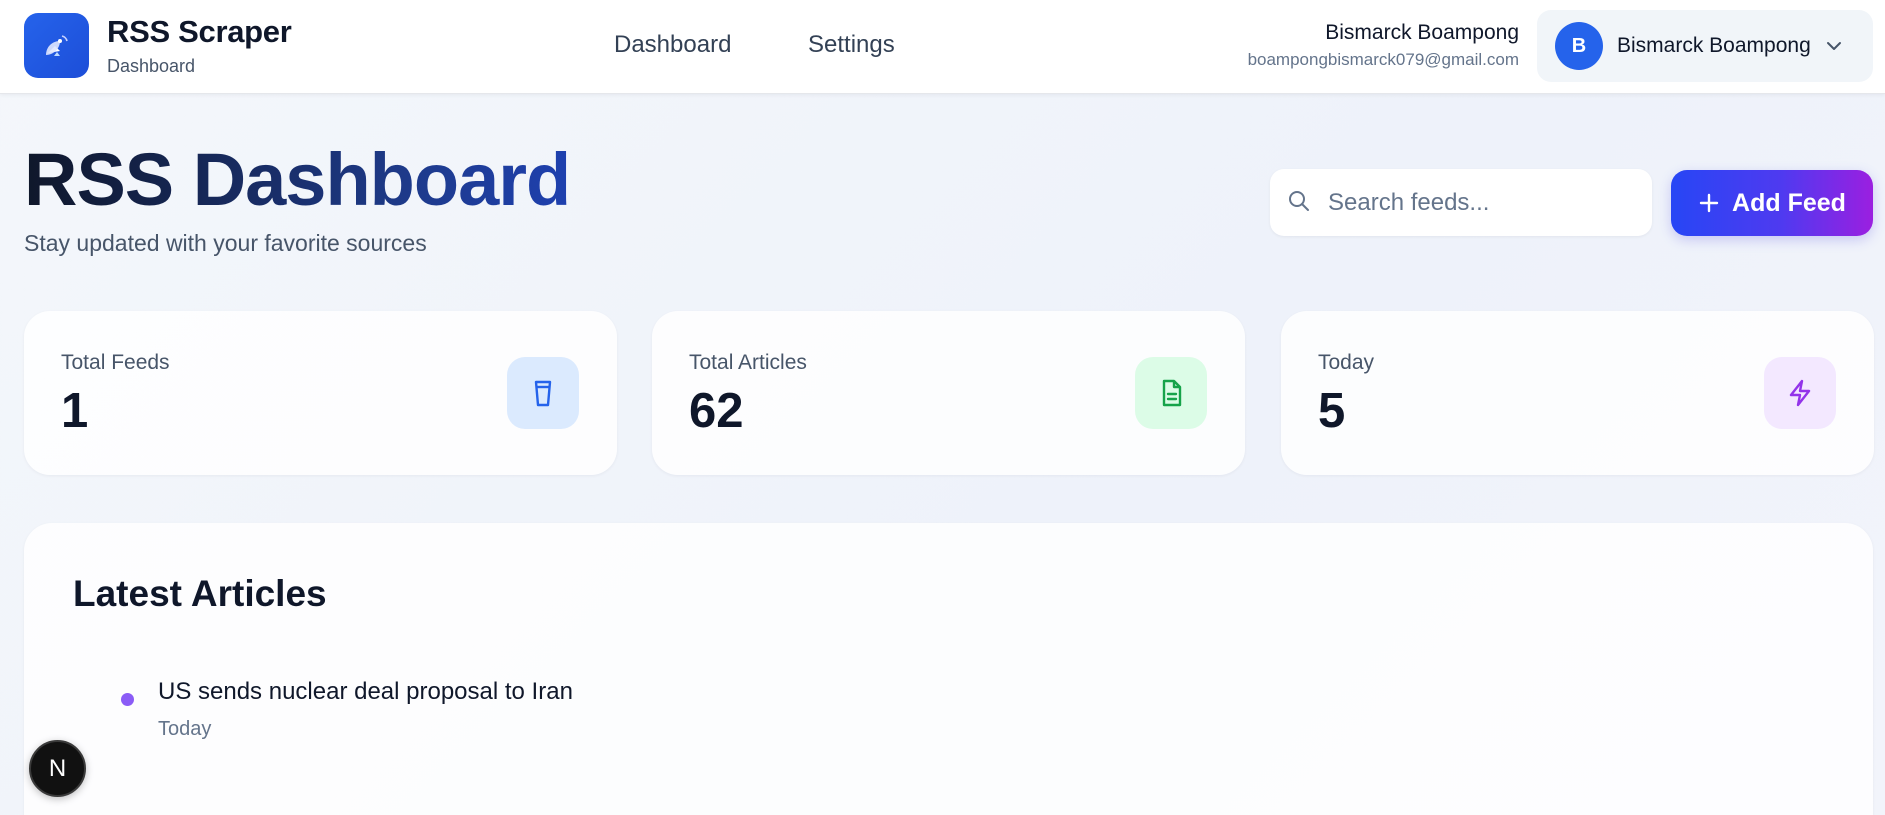 This screenshot has height=815, width=1885. What do you see at coordinates (1299, 203) in the screenshot?
I see `search-icon` at bounding box center [1299, 203].